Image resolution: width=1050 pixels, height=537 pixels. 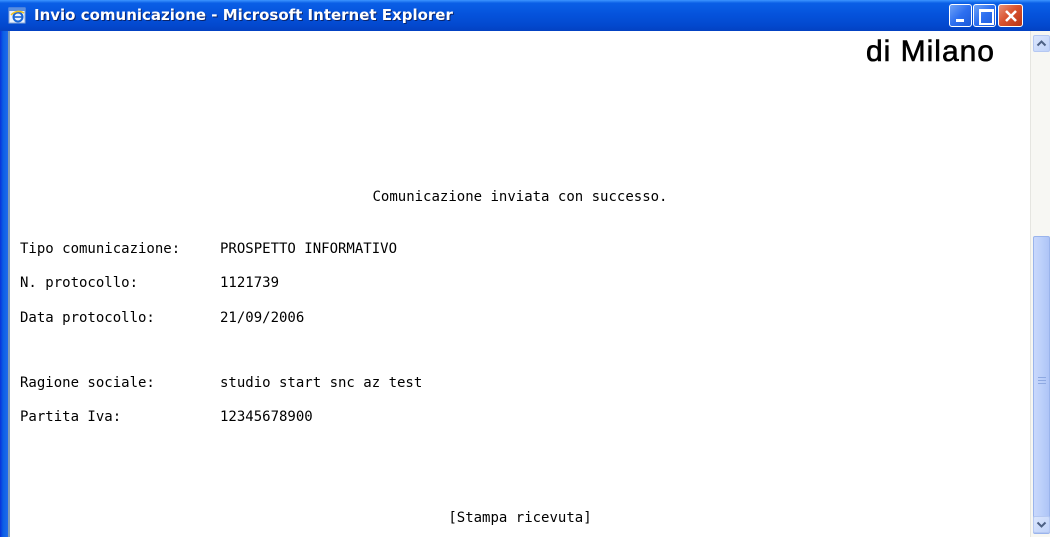 I want to click on scroll-thumb, so click(x=1041, y=385).